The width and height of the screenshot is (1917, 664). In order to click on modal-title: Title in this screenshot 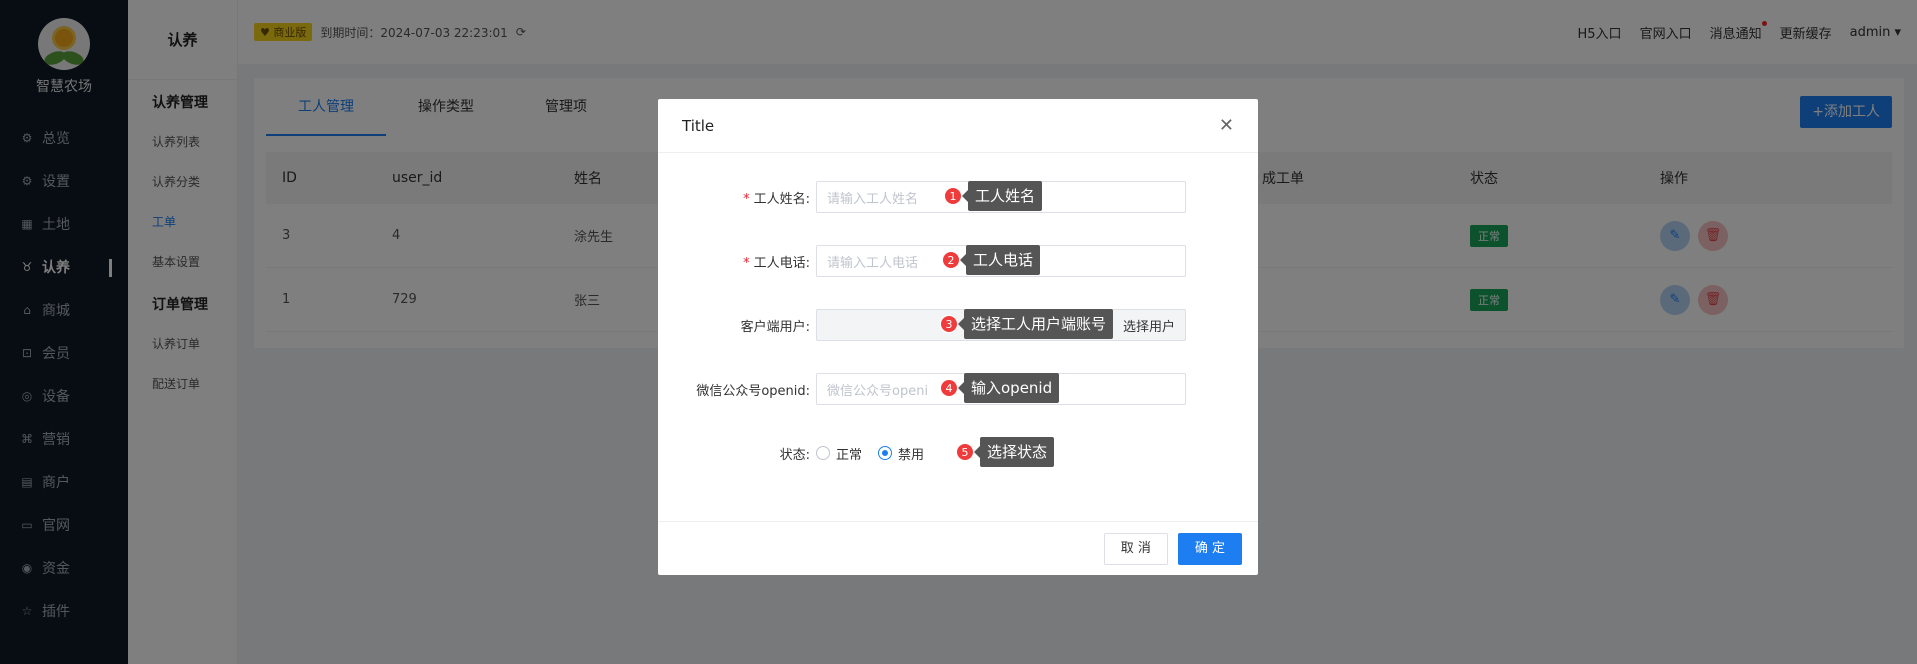, I will do `click(698, 125)`.